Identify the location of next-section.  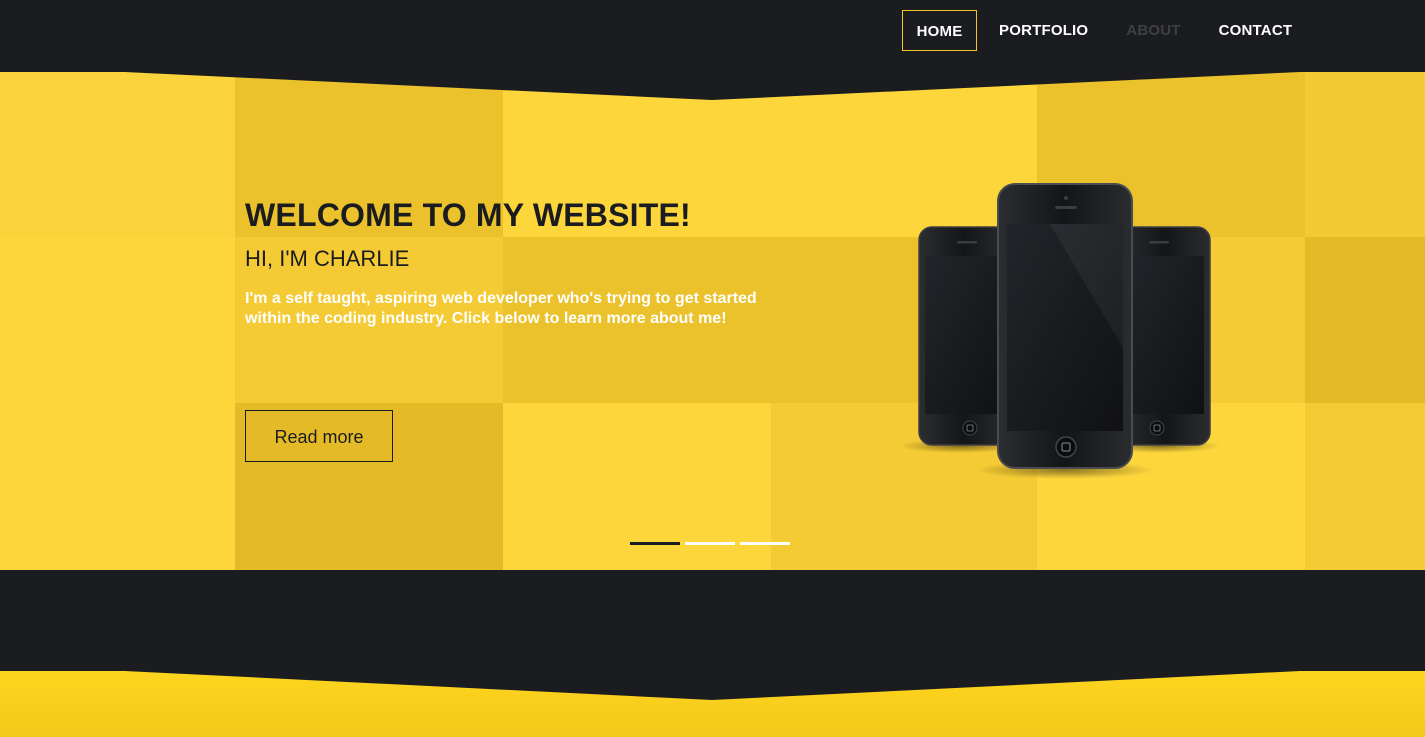
(712, 703).